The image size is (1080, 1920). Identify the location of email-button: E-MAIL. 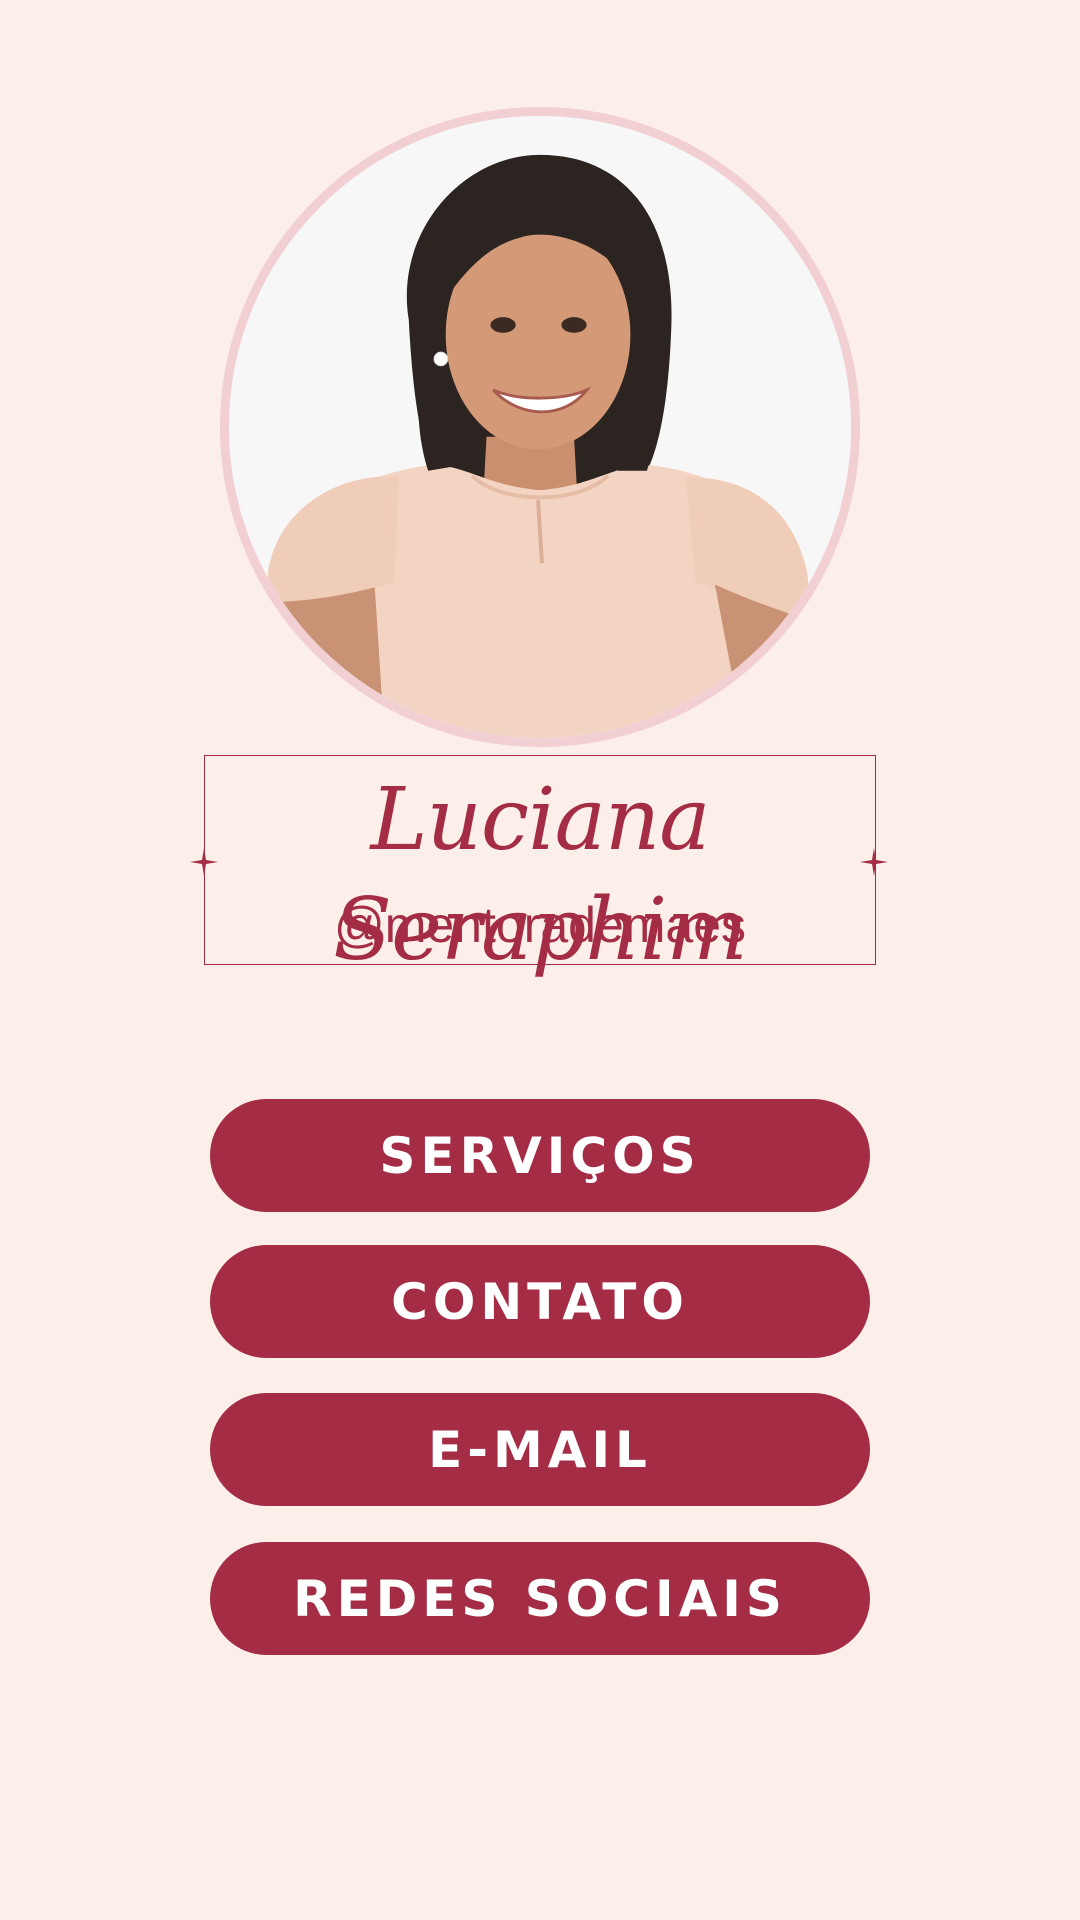
(540, 1449).